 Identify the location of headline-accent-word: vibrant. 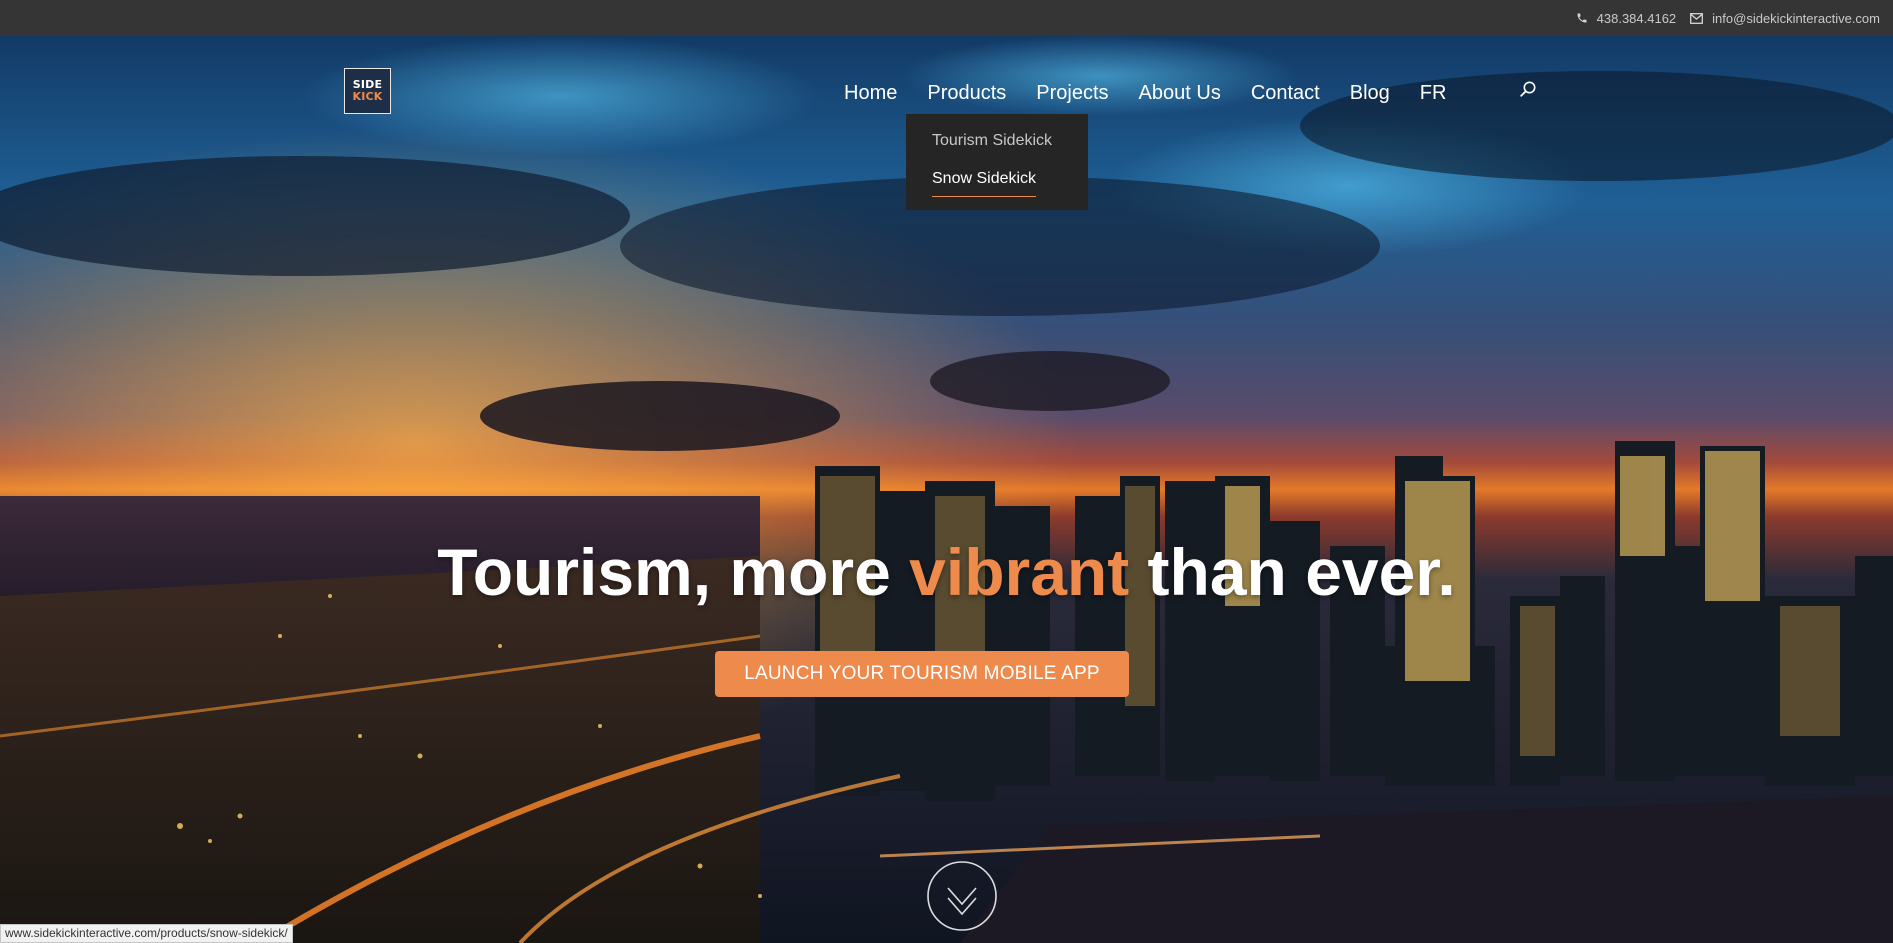
(1019, 572).